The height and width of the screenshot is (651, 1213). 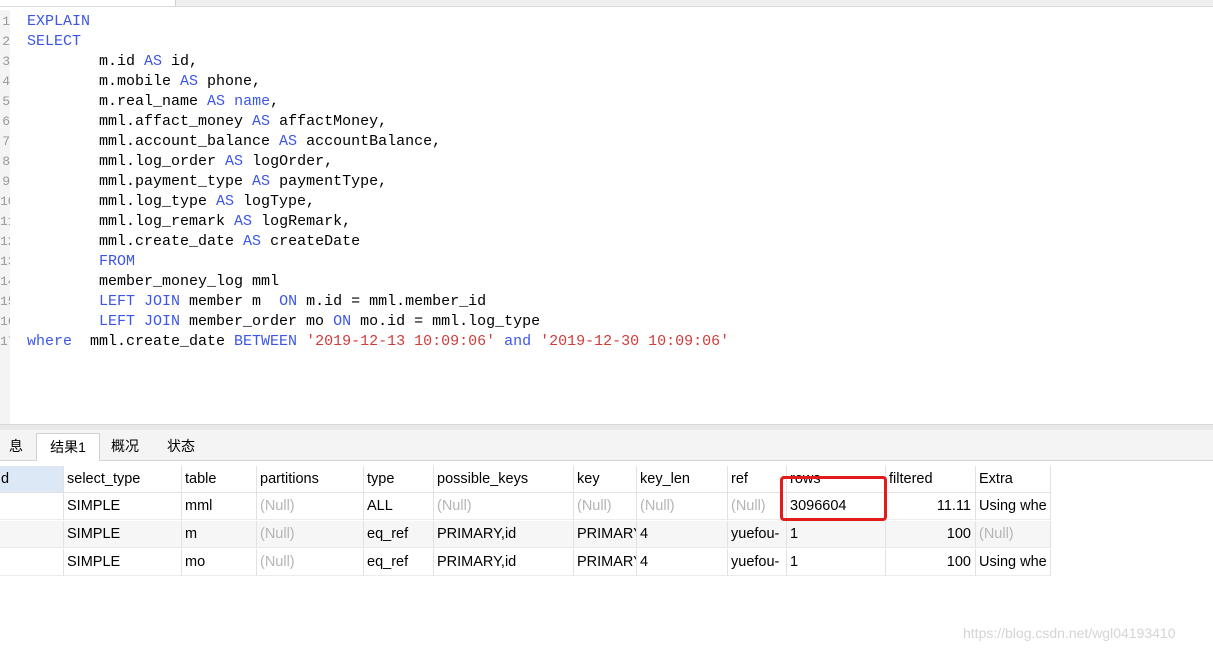 I want to click on tab-status: 状态, so click(x=181, y=446).